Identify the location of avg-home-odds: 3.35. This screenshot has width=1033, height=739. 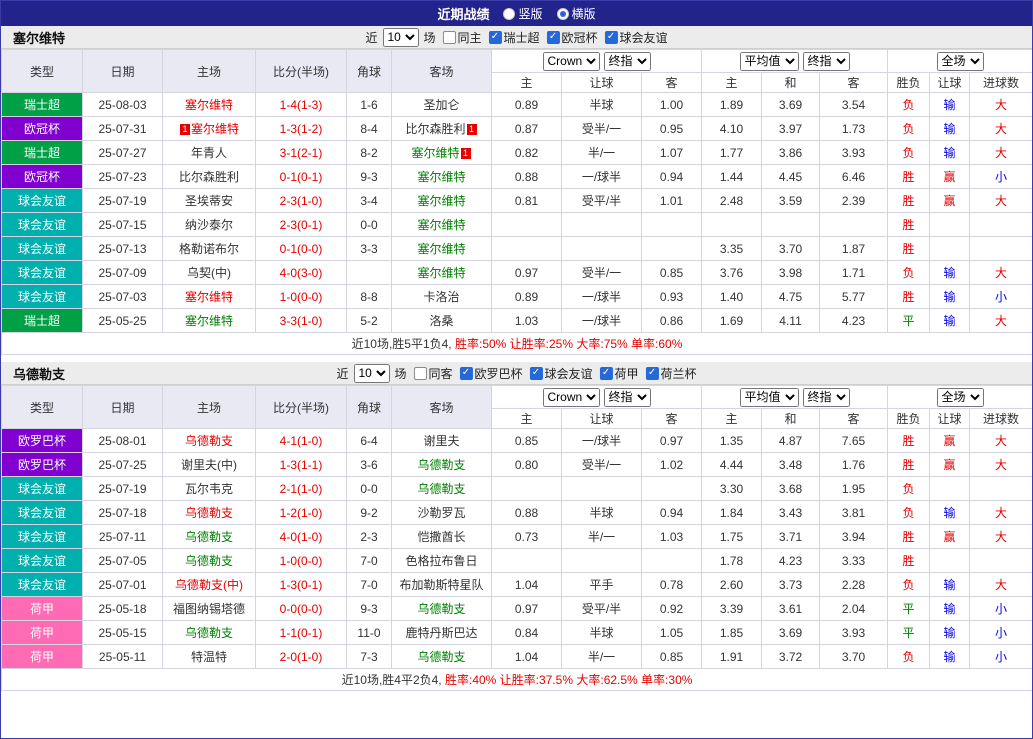
(732, 248).